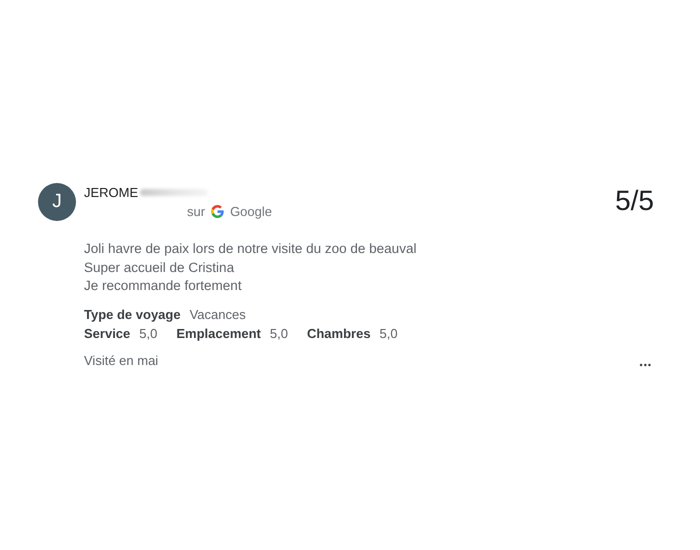 This screenshot has width=700, height=550. What do you see at coordinates (634, 201) in the screenshot?
I see `review-score: 5/5` at bounding box center [634, 201].